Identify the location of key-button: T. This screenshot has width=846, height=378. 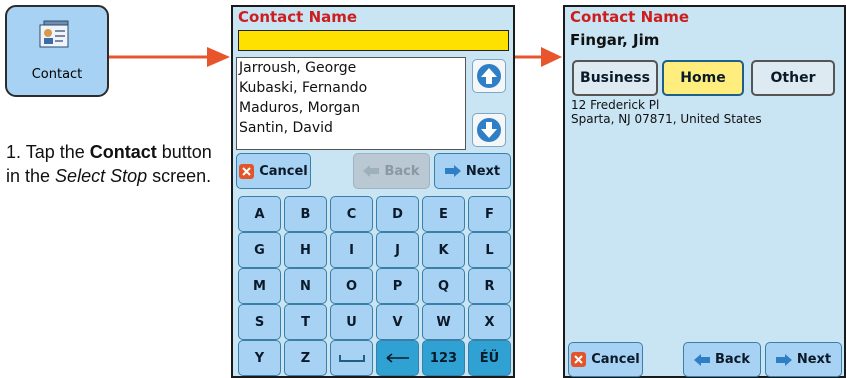
(305, 322).